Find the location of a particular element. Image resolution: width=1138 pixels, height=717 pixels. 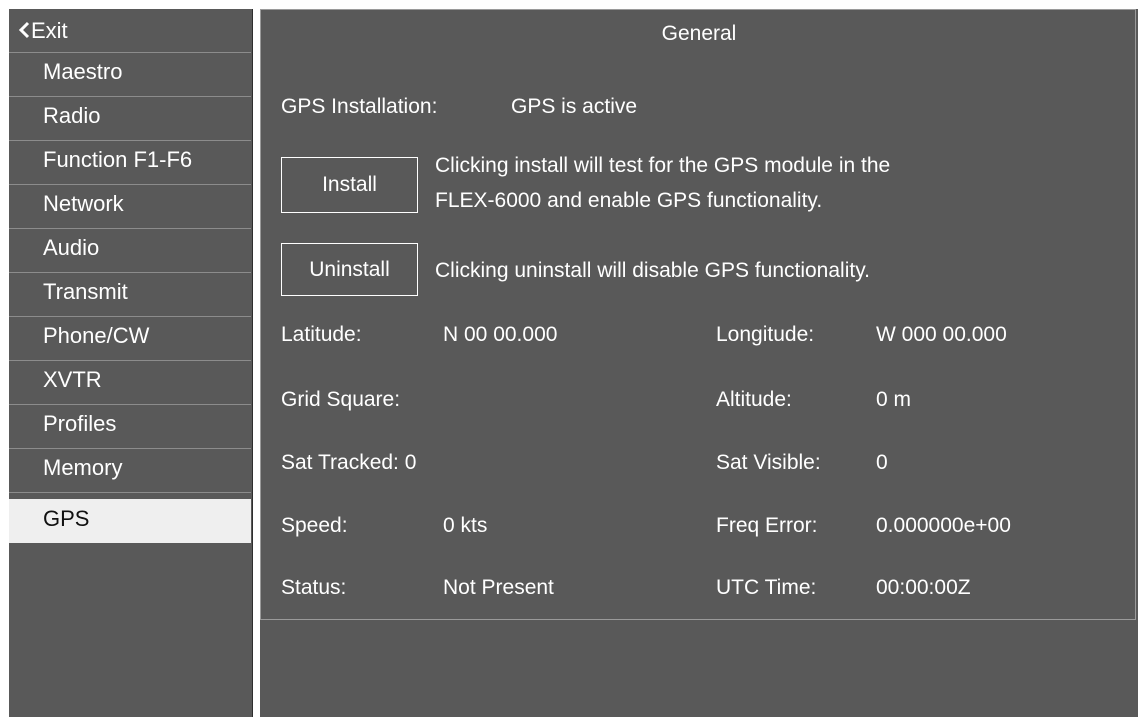

latitude-value: N 00 00.000 is located at coordinates (500, 334).